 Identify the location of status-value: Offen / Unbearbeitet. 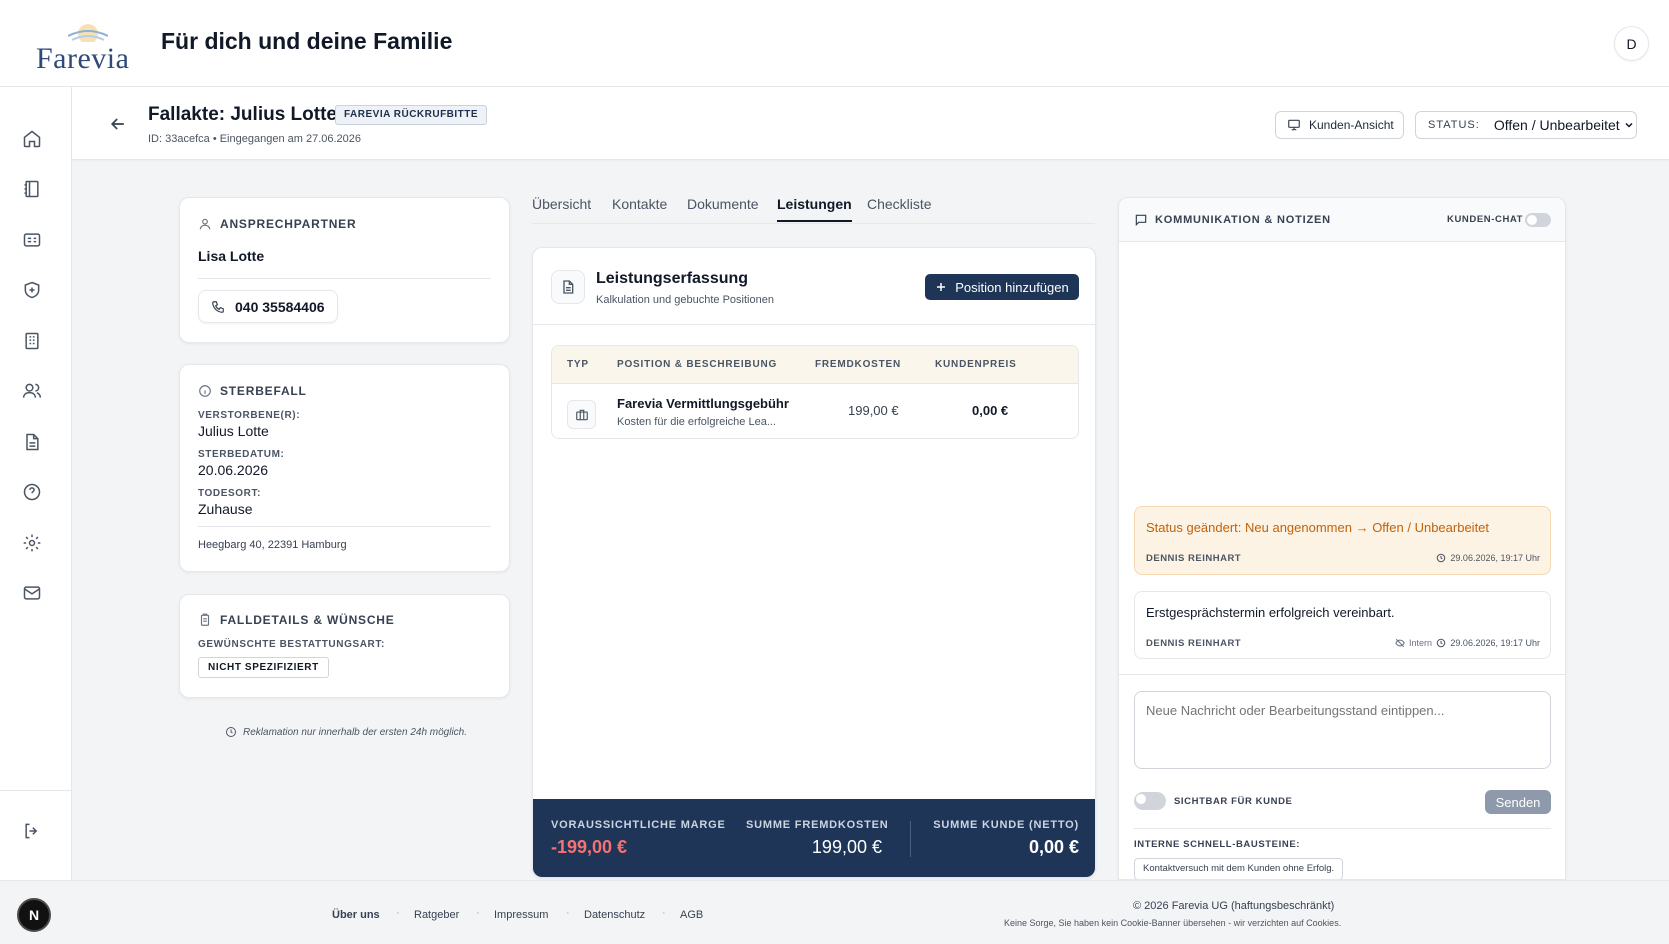
(1556, 125).